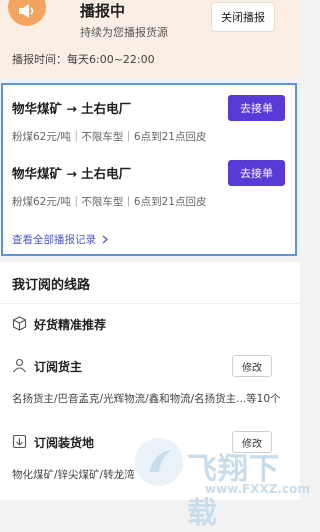  What do you see at coordinates (159, 462) in the screenshot?
I see `watermark-logo` at bounding box center [159, 462].